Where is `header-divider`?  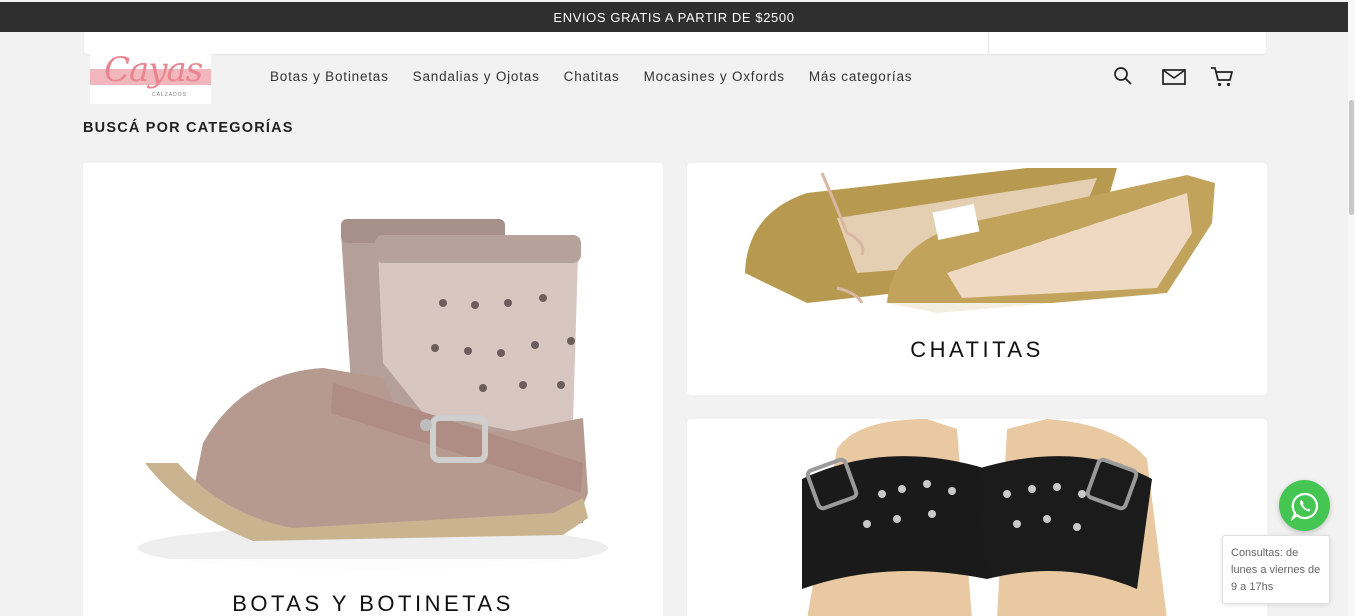 header-divider is located at coordinates (988, 43).